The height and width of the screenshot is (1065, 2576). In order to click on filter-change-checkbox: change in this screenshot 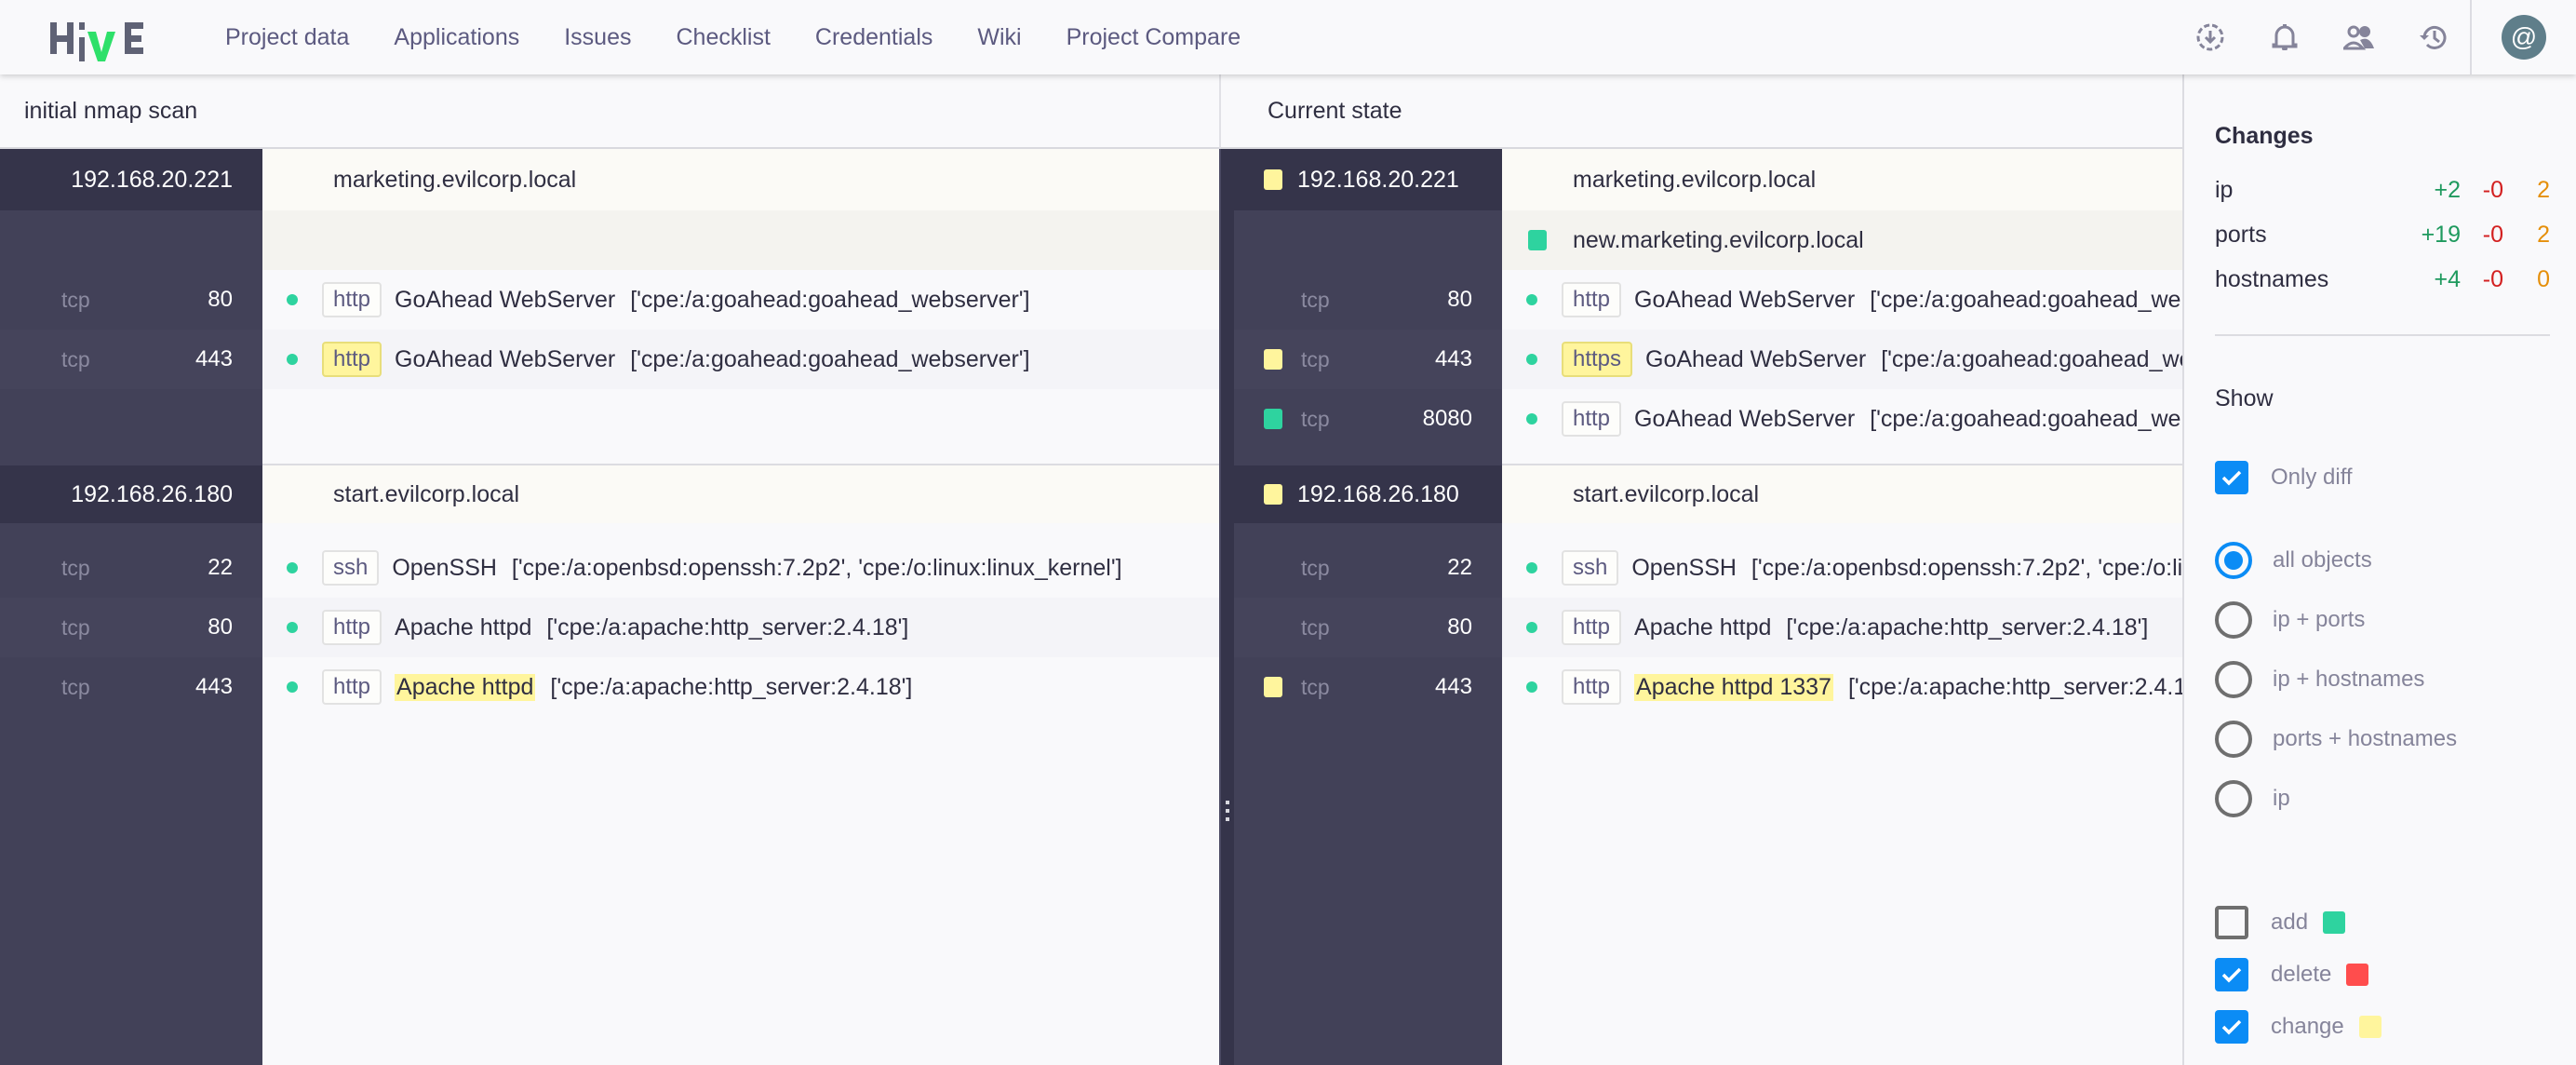, I will do `click(2298, 1026)`.